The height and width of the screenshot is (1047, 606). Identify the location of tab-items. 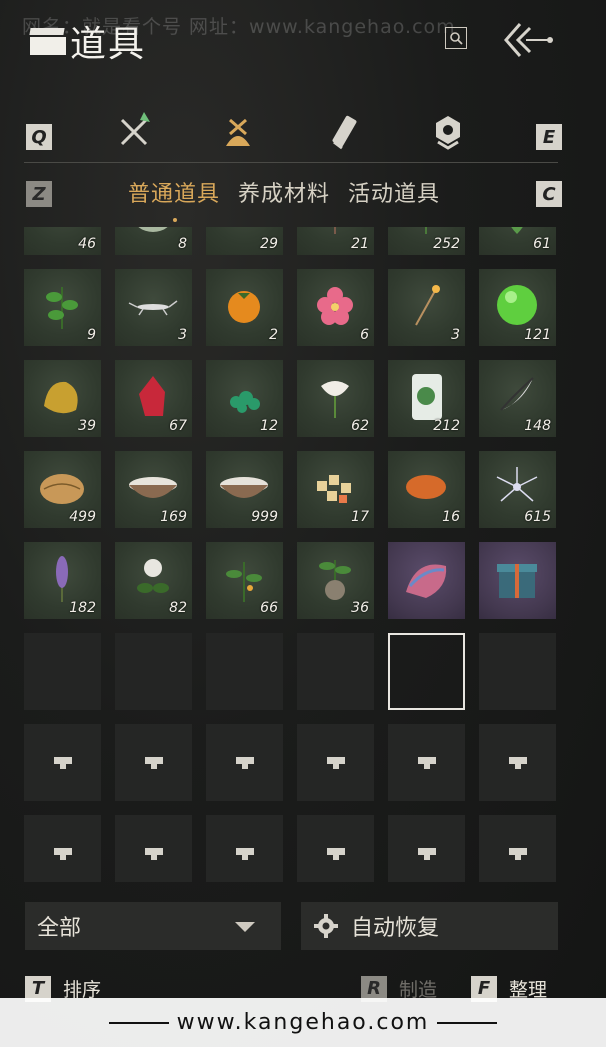
(238, 132).